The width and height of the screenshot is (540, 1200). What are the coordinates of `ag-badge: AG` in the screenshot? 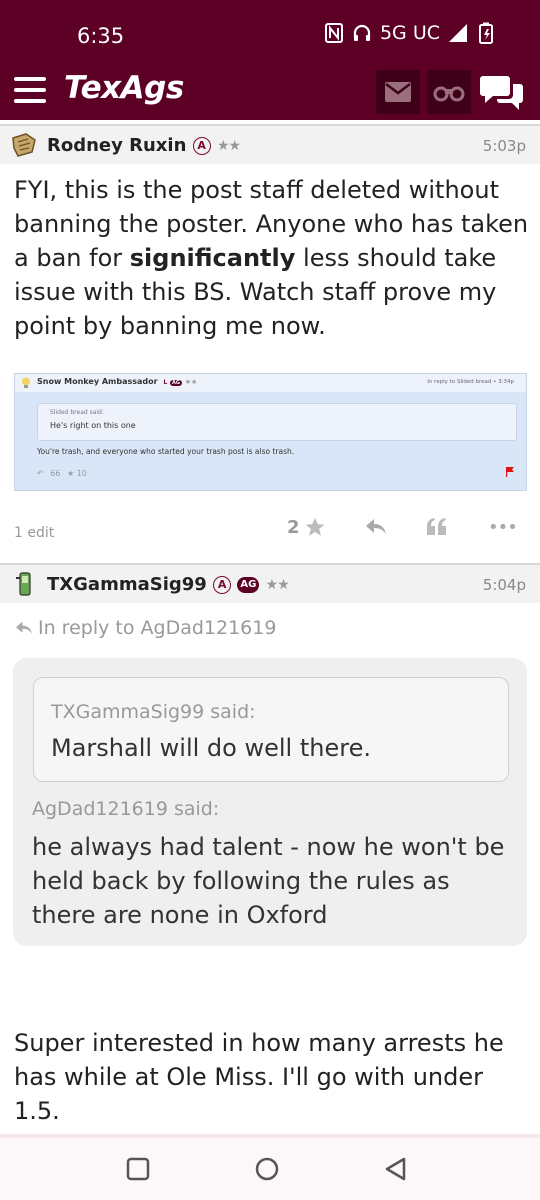 It's located at (248, 585).